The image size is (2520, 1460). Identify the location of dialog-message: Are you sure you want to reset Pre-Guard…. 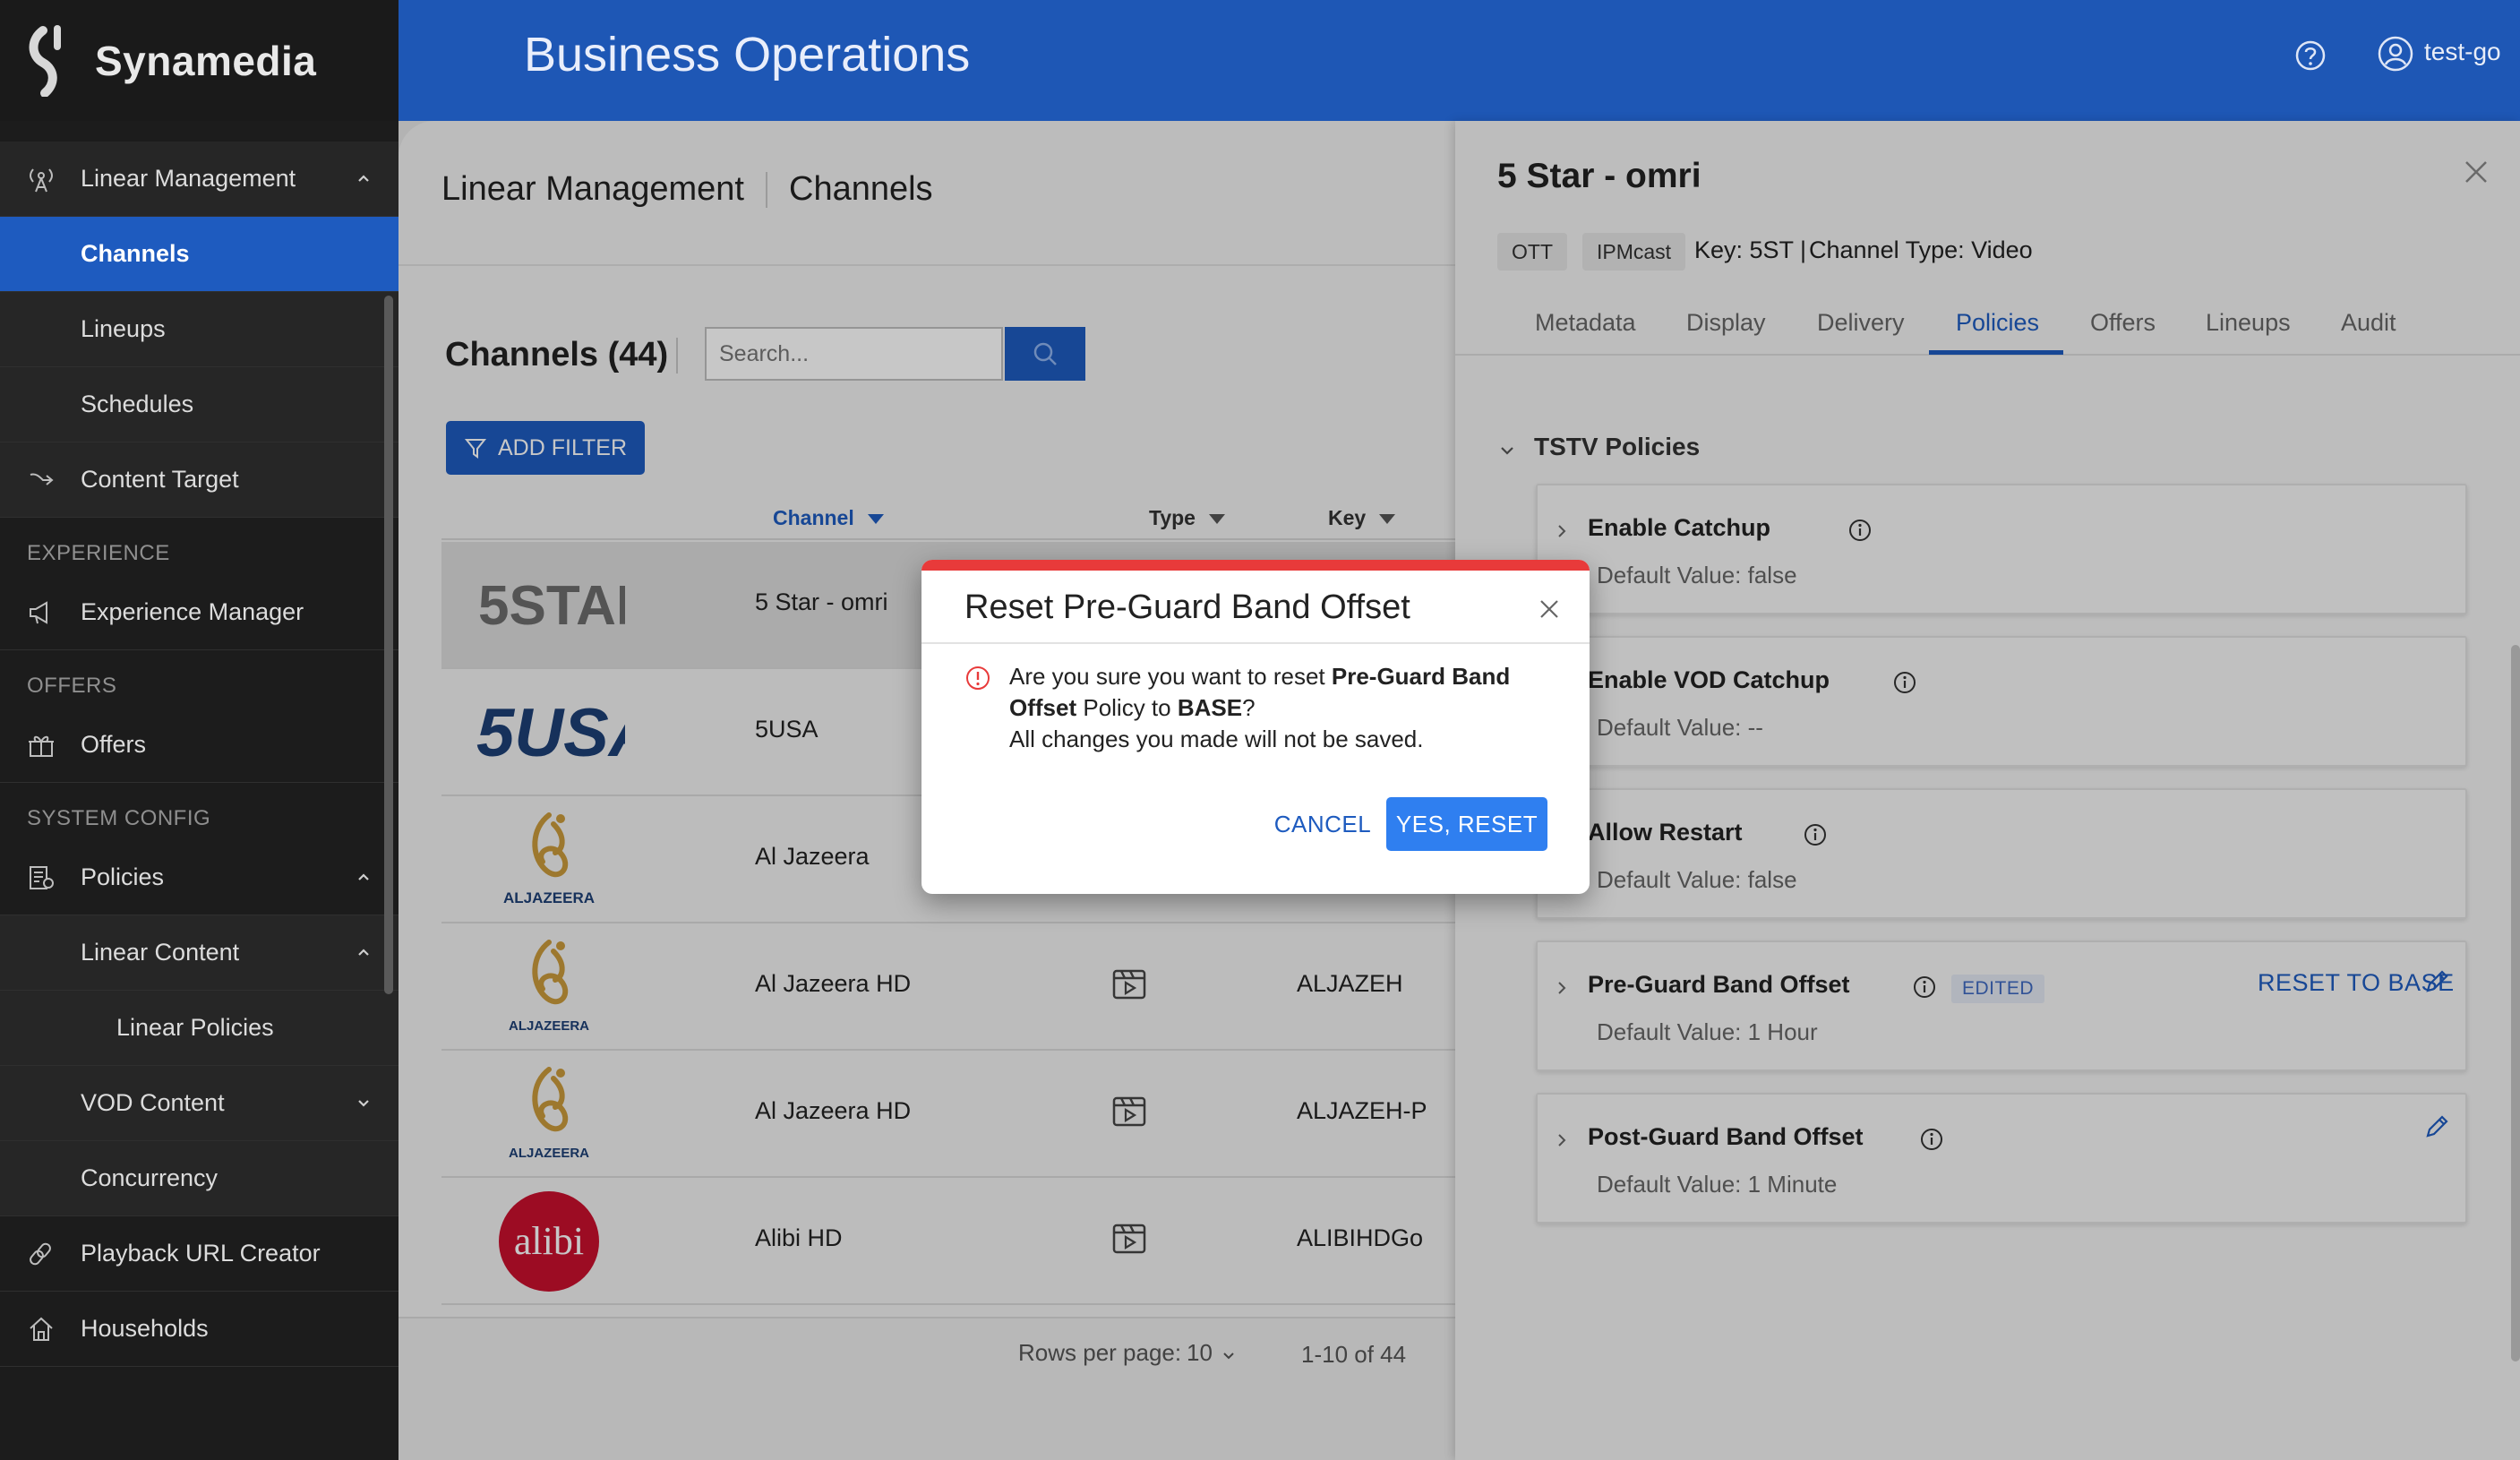
(1260, 708).